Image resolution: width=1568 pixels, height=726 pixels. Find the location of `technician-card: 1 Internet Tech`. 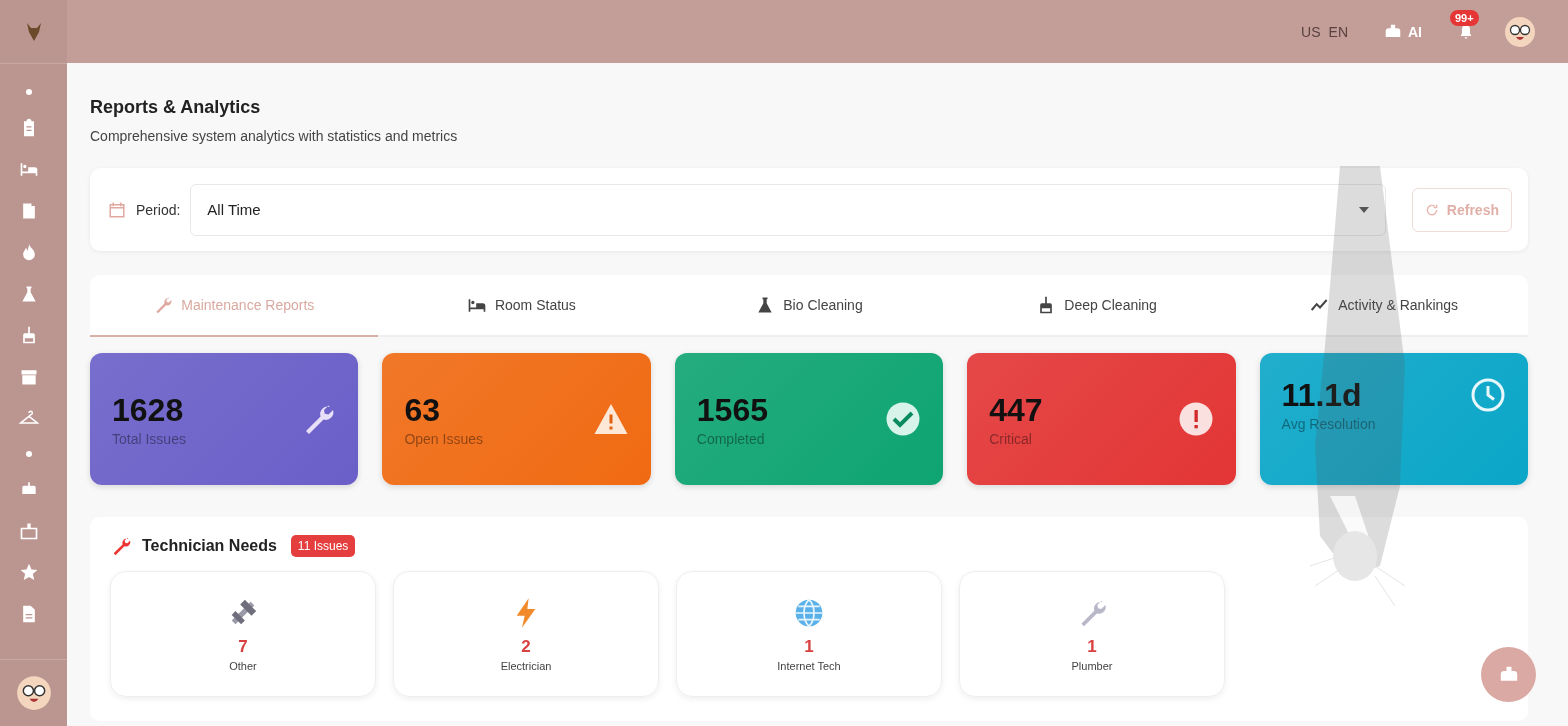

technician-card: 1 Internet Tech is located at coordinates (809, 634).